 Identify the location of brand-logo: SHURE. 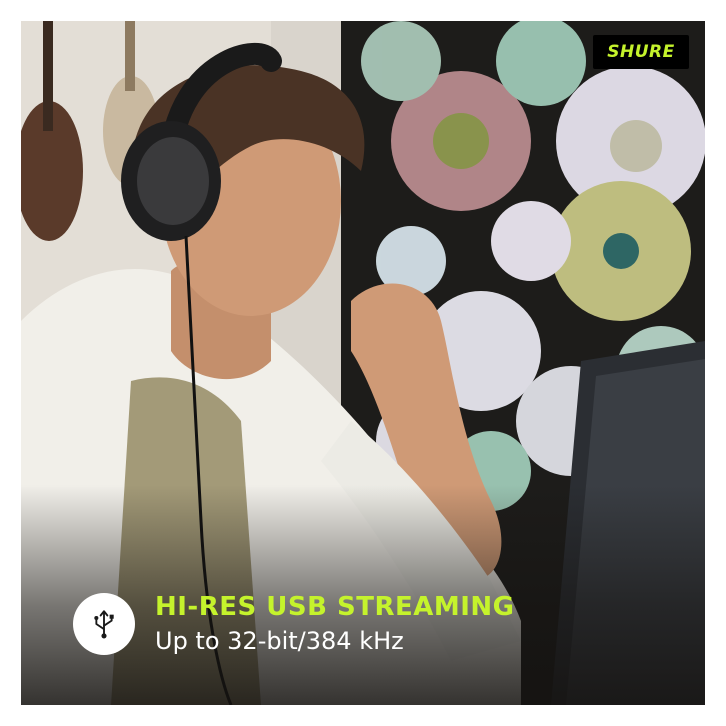
(641, 52).